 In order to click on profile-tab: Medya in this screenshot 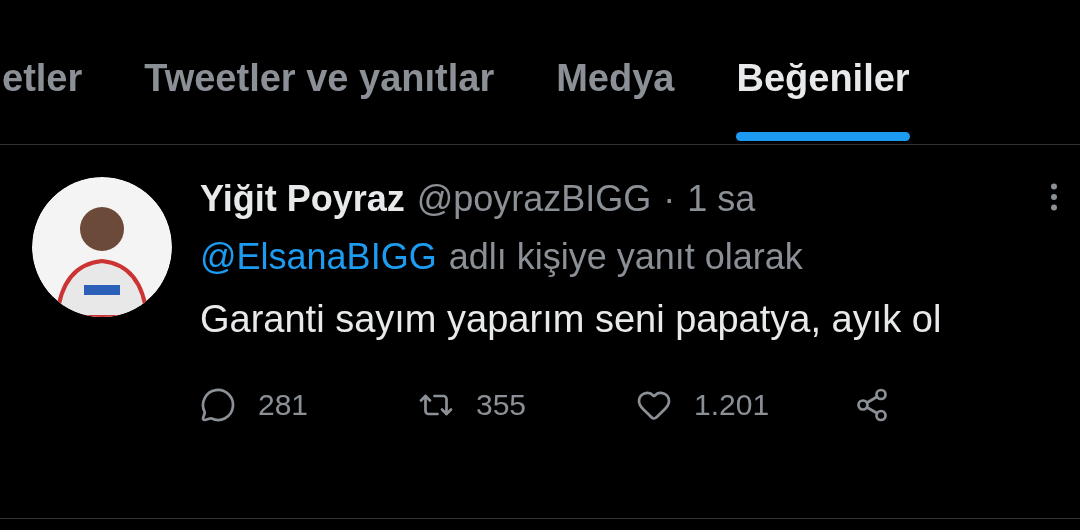, I will do `click(615, 97)`.